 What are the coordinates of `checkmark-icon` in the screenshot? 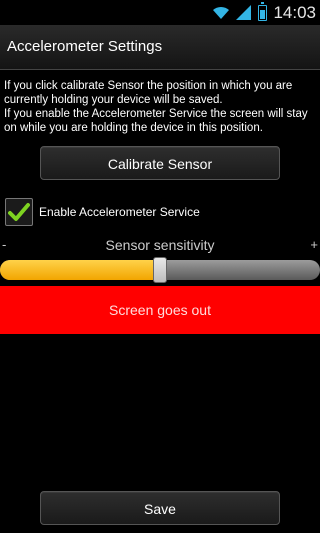 It's located at (19, 212).